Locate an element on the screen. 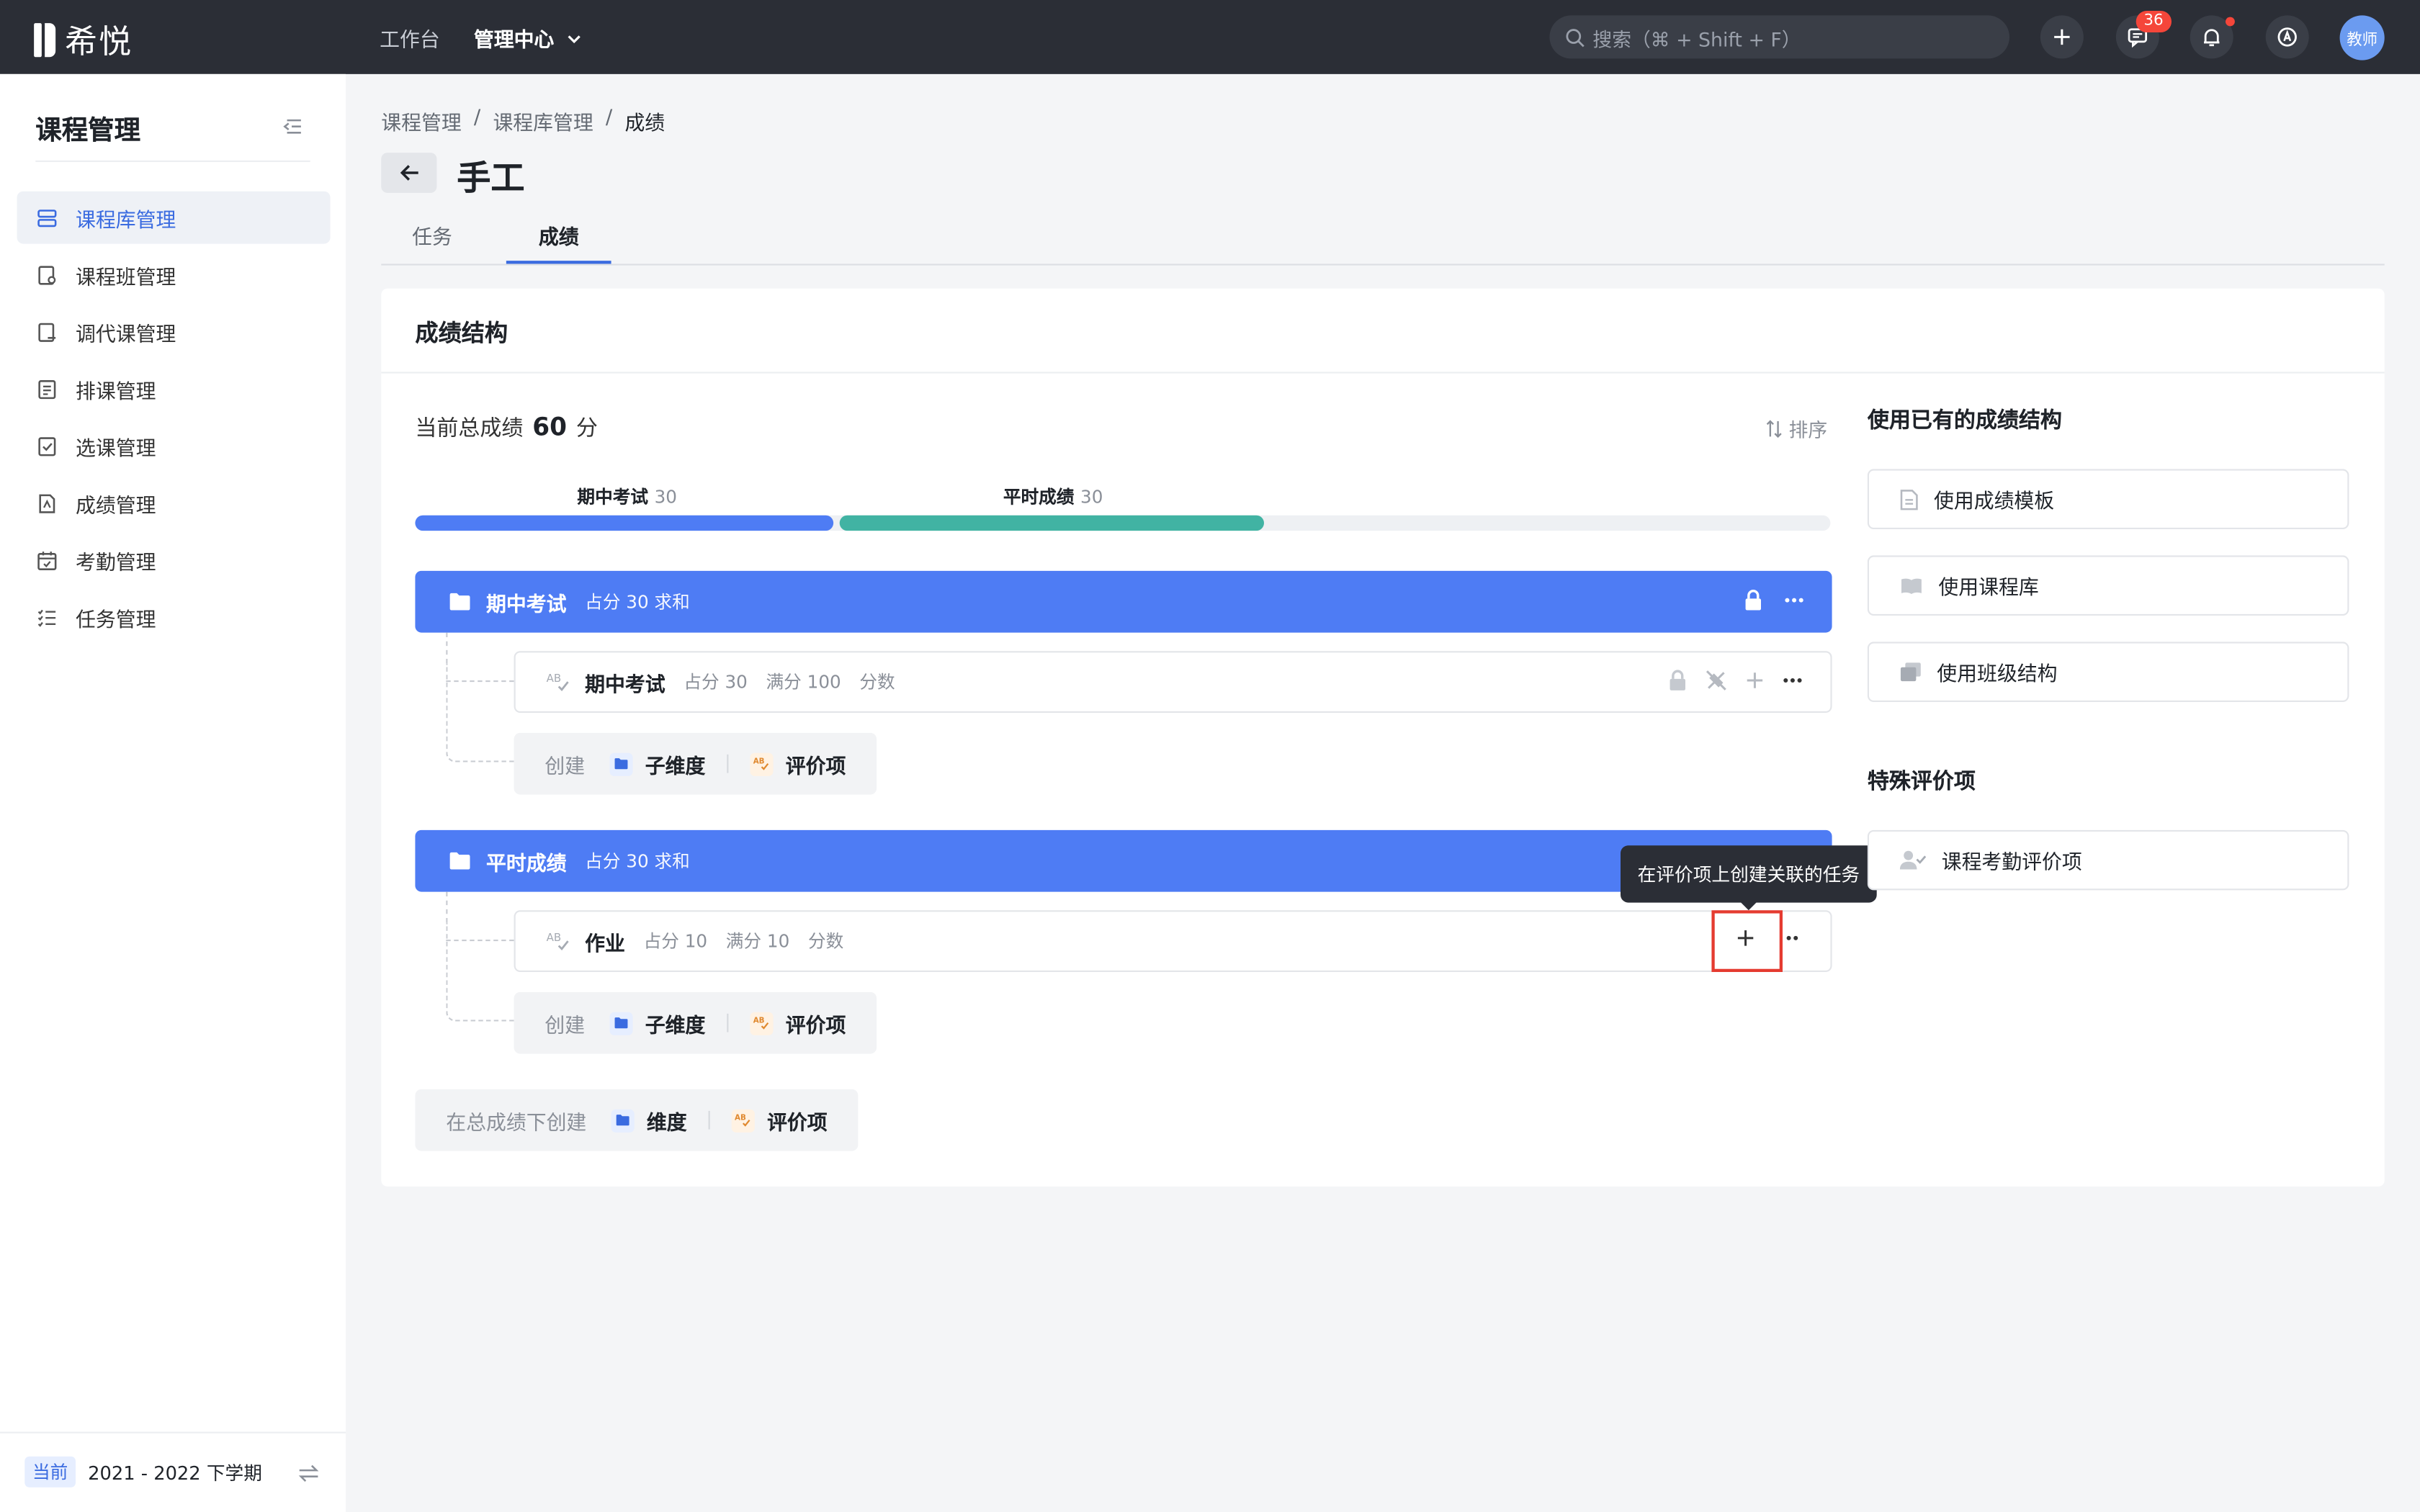 The image size is (2420, 1512). dimension-name: 期中考试 is located at coordinates (526, 605).